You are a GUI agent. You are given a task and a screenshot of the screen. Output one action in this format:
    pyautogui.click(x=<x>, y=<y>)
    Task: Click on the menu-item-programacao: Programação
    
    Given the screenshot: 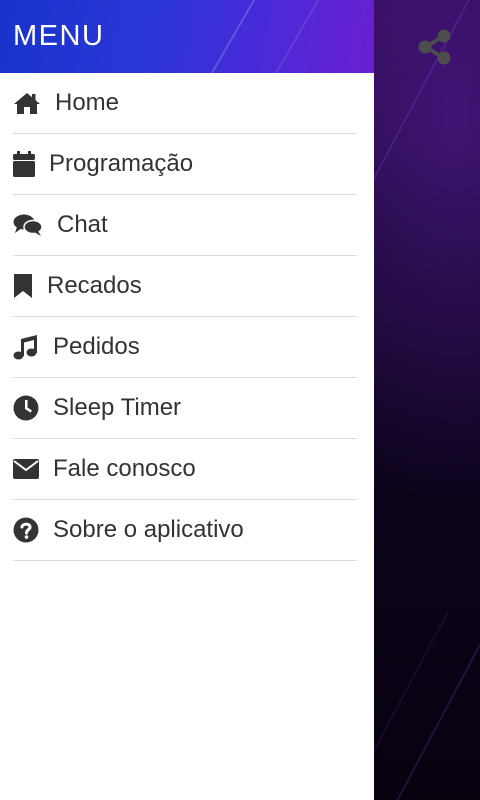 What is the action you would take?
    pyautogui.click(x=185, y=164)
    